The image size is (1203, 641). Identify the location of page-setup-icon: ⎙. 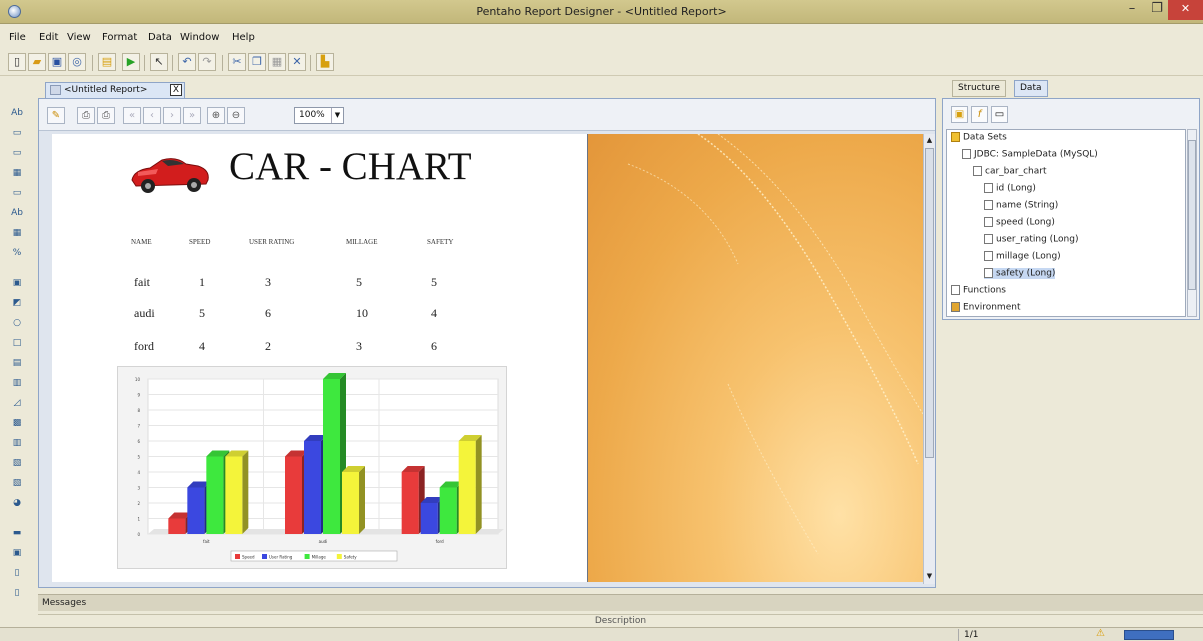
(106, 115).